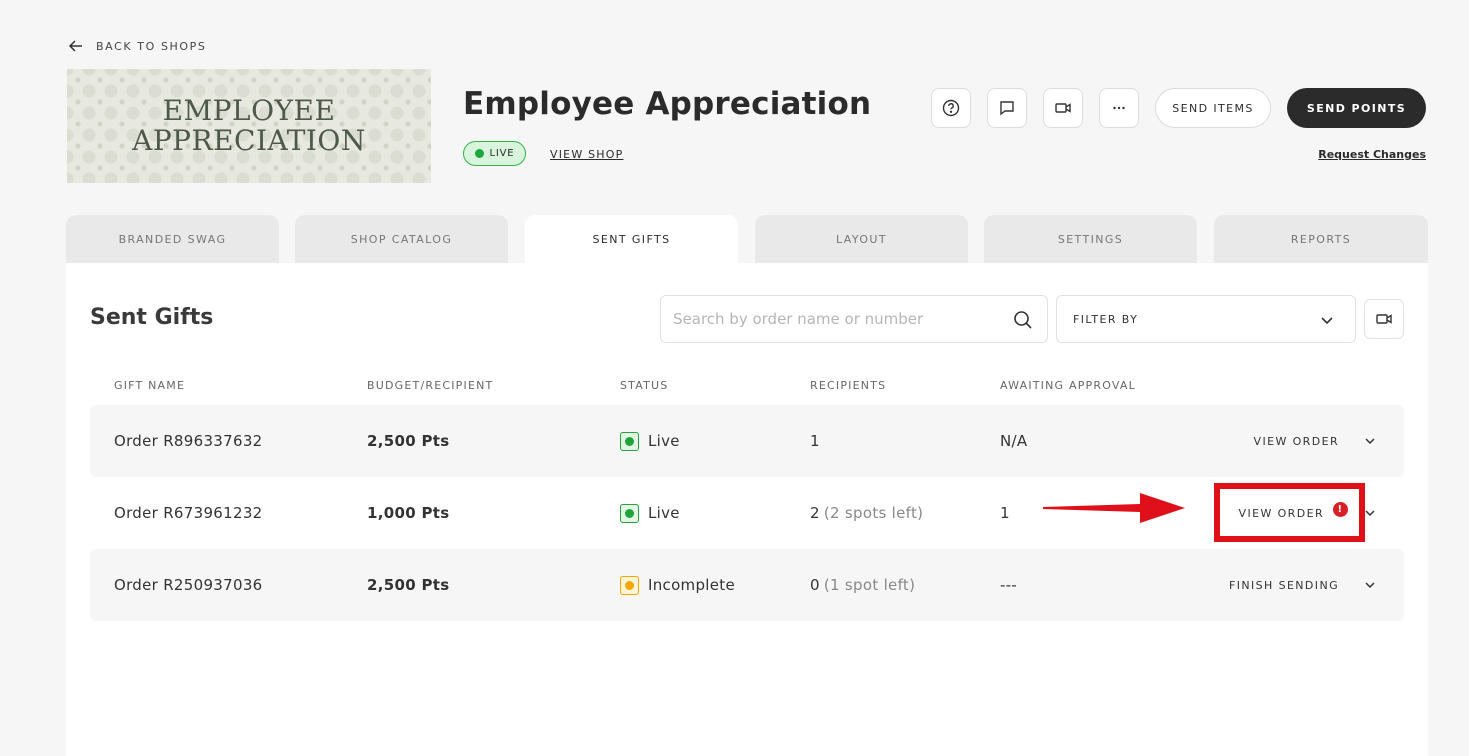 The image size is (1469, 756). I want to click on view-order-label: VIEW ORDER, so click(1281, 513).